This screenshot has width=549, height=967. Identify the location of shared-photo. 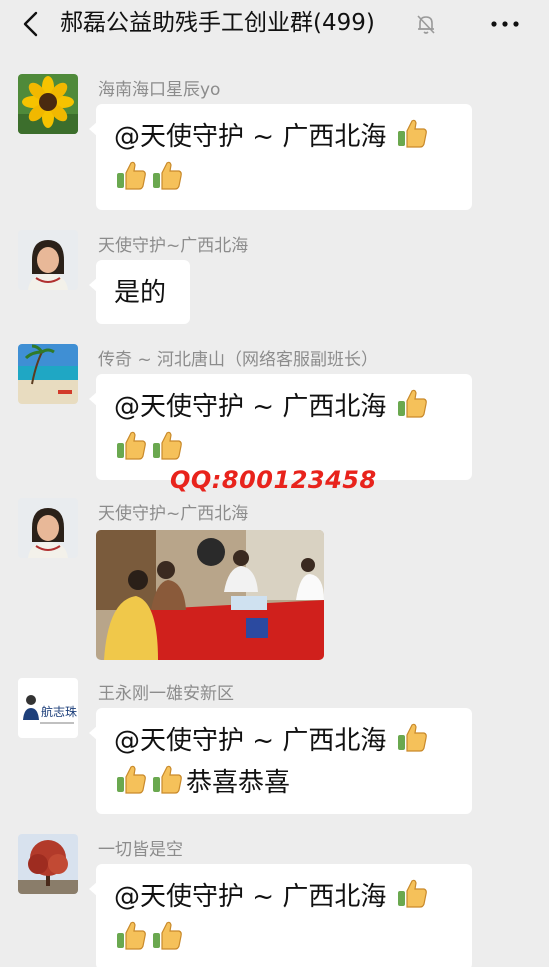
(210, 595).